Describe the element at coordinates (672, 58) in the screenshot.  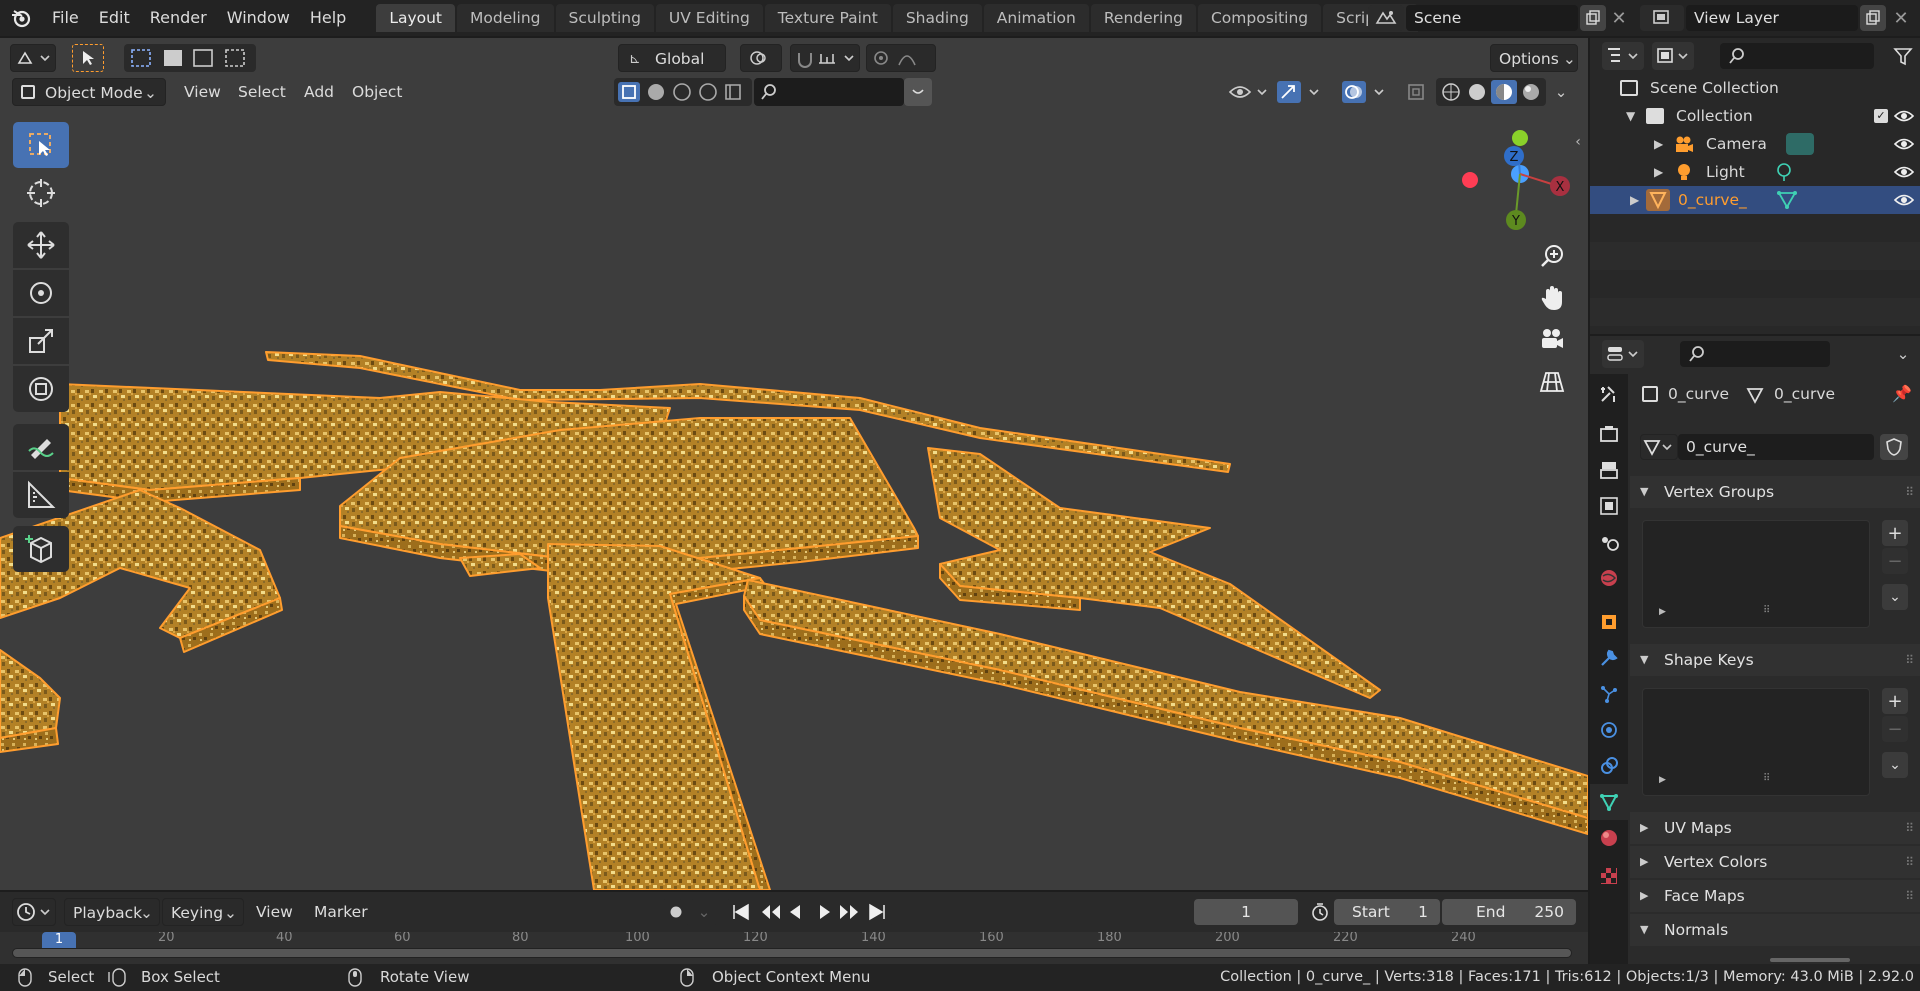
I see `transform-orientation-dropdown: Global ⊾` at that location.